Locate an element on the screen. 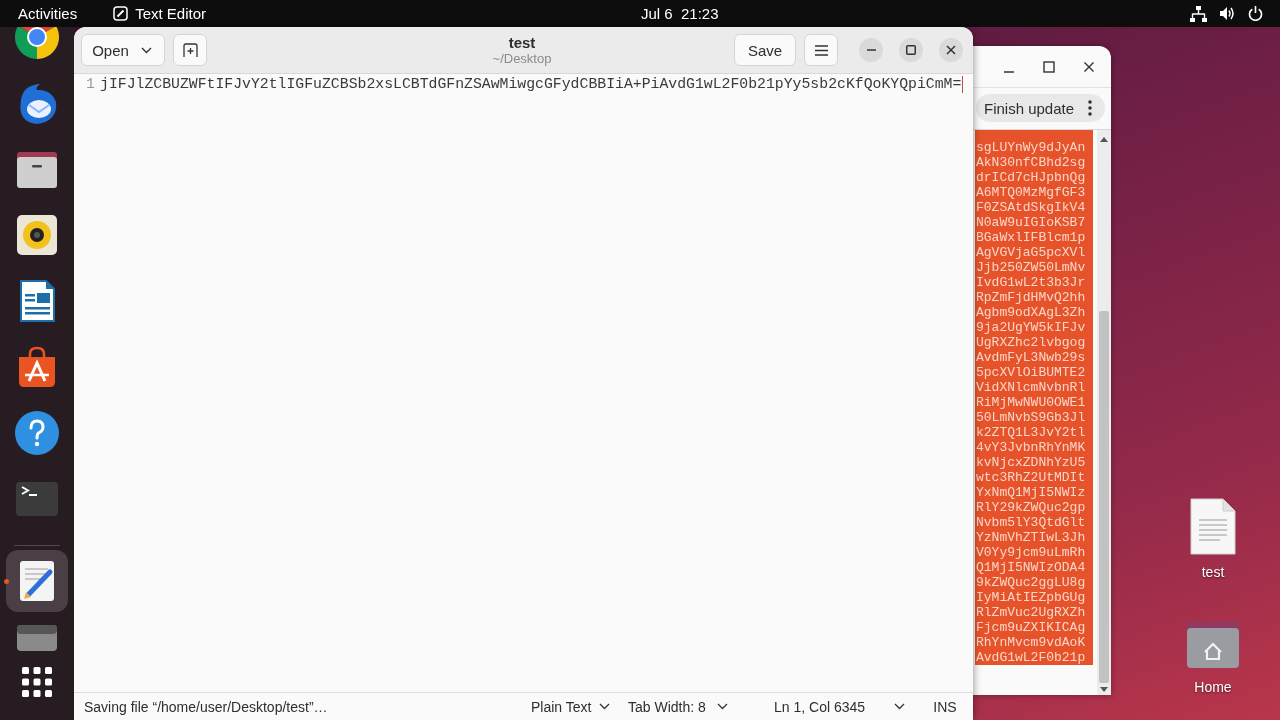 The width and height of the screenshot is (1280, 720). text-cursor is located at coordinates (963, 84).